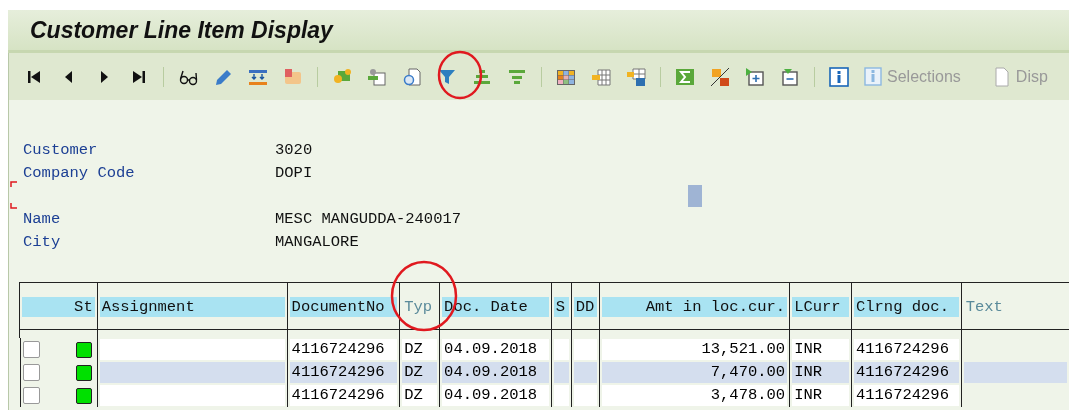 This screenshot has height=410, width=1069. Describe the element at coordinates (790, 76) in the screenshot. I see `minus-doc-icon` at that location.